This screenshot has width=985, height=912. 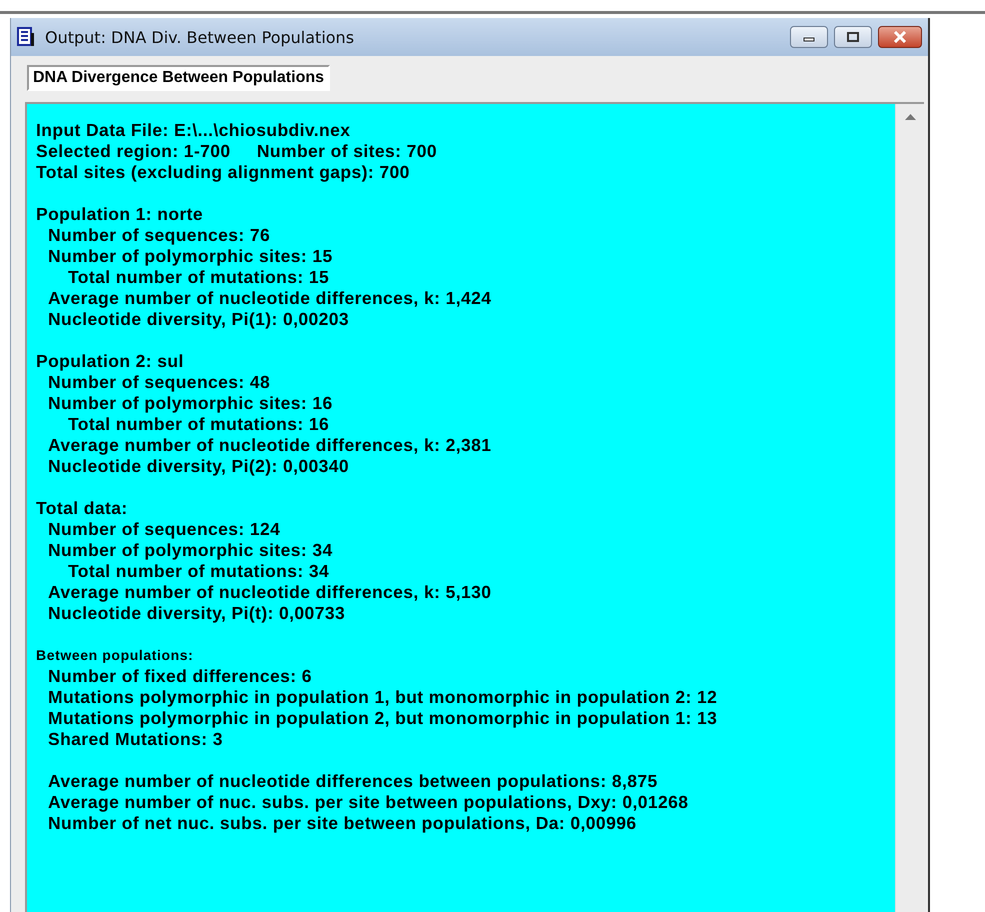 What do you see at coordinates (910, 117) in the screenshot?
I see `scroll-up-icon` at bounding box center [910, 117].